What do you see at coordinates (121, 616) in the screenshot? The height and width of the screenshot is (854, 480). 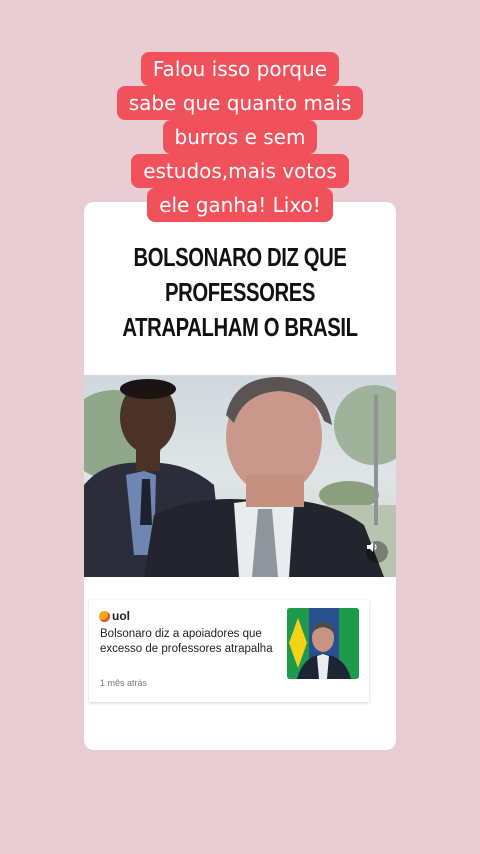 I see `source-name: uol` at bounding box center [121, 616].